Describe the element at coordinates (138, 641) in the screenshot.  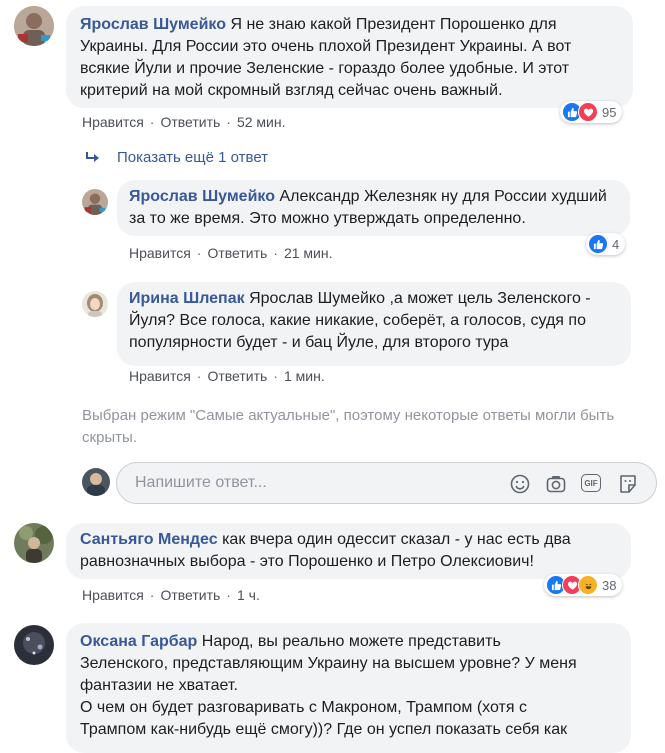
I see `comment-author: Оксана Гарбар` at that location.